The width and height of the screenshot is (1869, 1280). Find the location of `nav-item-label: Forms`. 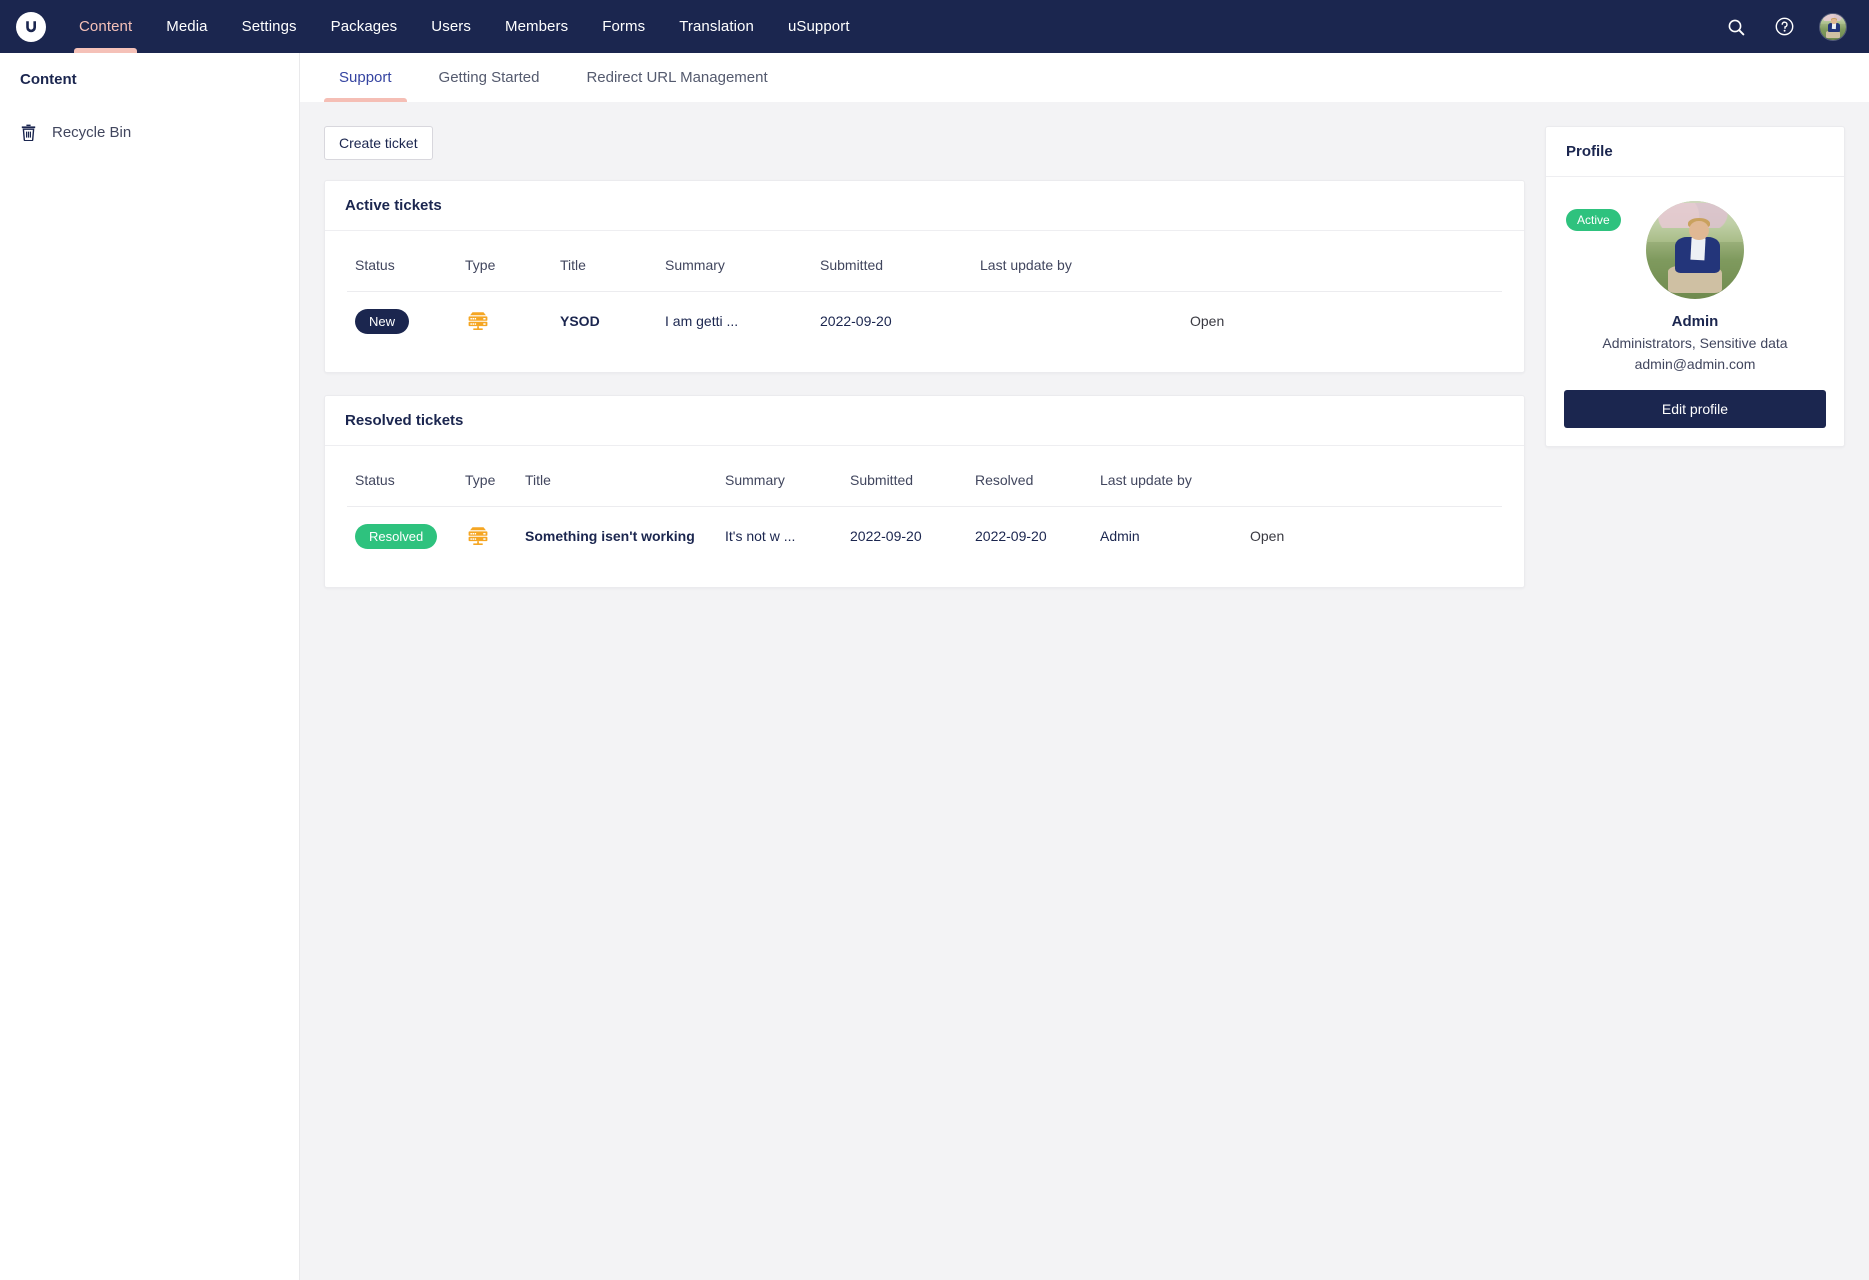

nav-item-label: Forms is located at coordinates (624, 26).